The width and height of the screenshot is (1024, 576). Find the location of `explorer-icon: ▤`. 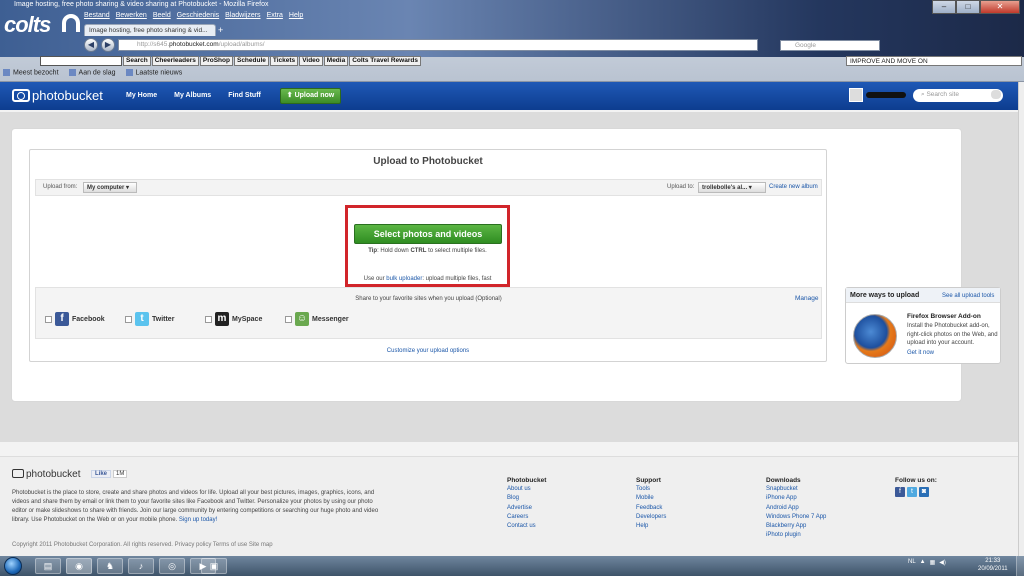

explorer-icon: ▤ is located at coordinates (48, 566).